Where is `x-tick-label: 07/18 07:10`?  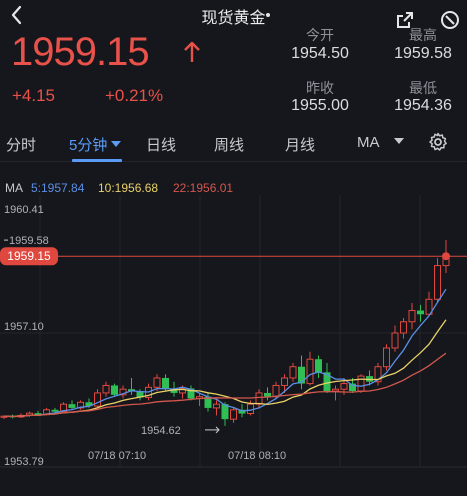
x-tick-label: 07/18 07:10 is located at coordinates (117, 456).